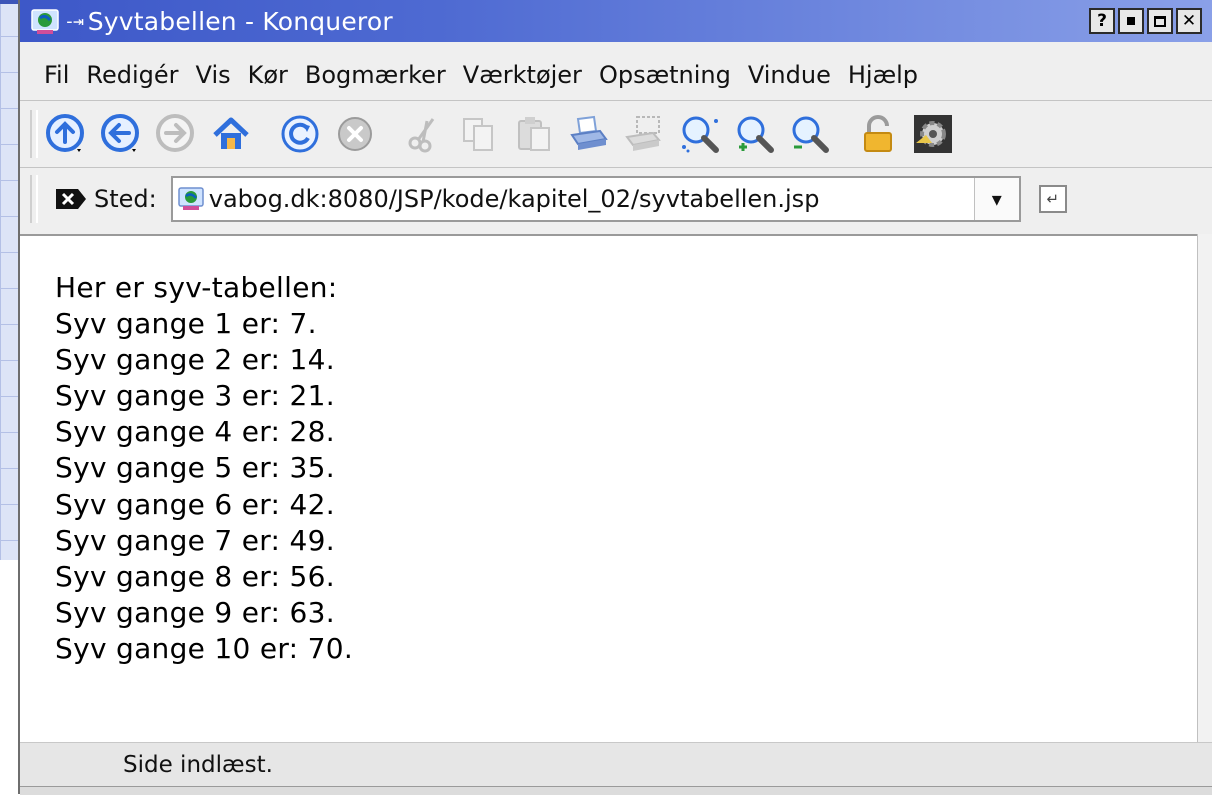 This screenshot has width=1212, height=795. Describe the element at coordinates (74, 21) in the screenshot. I see `pin-icon: -⇥` at that location.